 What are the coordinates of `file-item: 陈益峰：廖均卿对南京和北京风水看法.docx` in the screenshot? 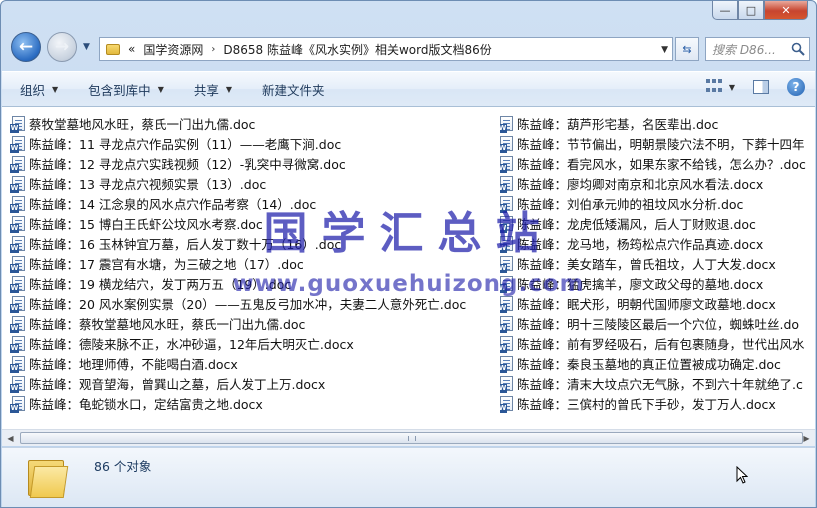 It's located at (657, 183).